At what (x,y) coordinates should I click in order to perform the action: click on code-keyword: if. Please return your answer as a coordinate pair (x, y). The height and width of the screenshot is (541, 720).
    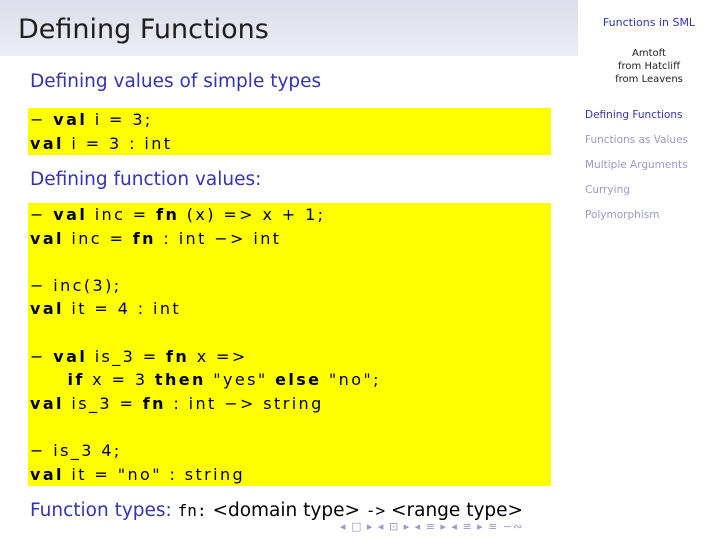
    Looking at the image, I should click on (76, 380).